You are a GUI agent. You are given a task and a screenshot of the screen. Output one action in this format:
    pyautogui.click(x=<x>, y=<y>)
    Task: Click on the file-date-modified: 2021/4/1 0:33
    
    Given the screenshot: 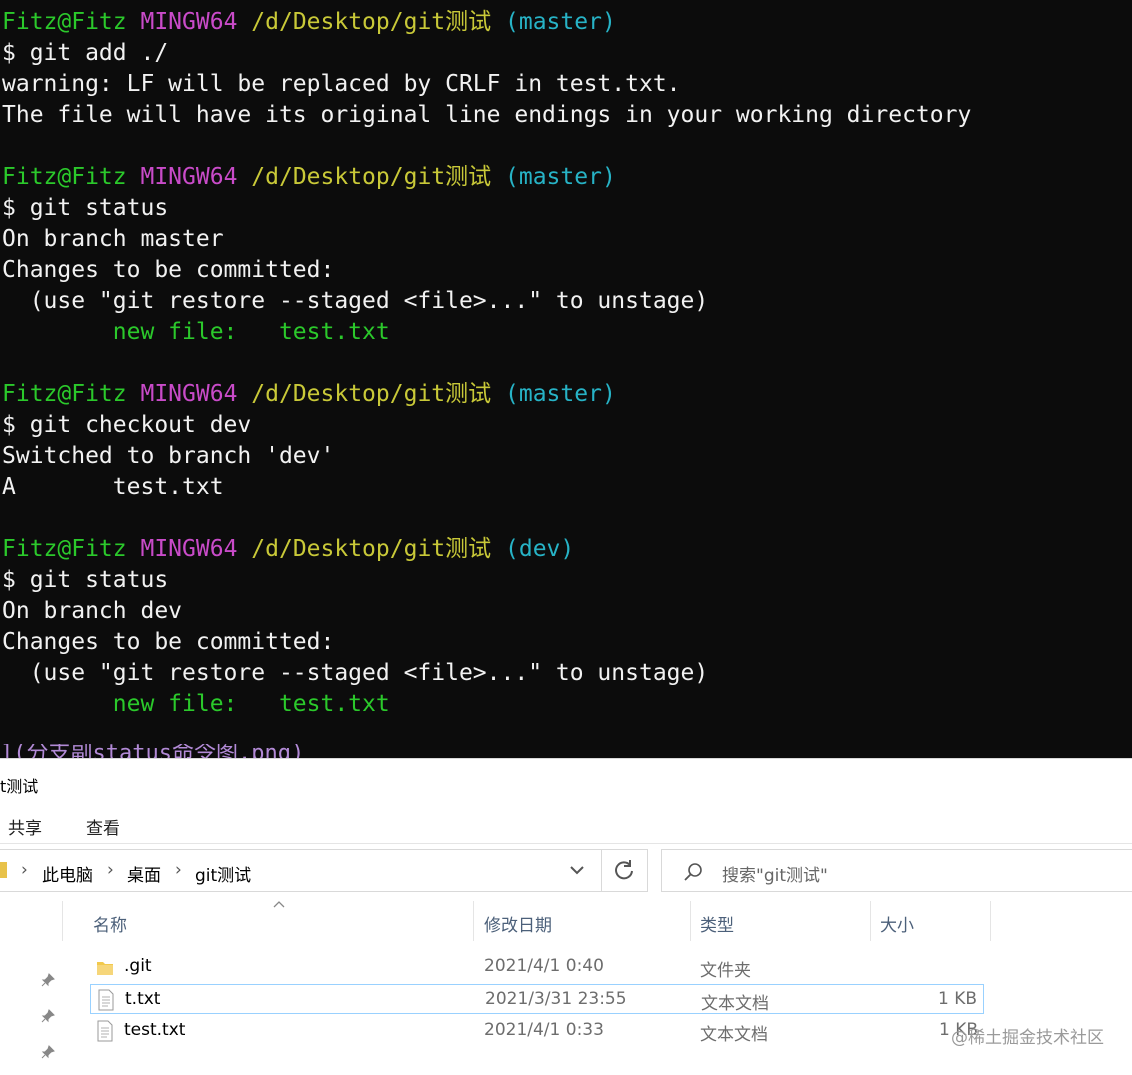 What is the action you would take?
    pyautogui.click(x=544, y=1030)
    